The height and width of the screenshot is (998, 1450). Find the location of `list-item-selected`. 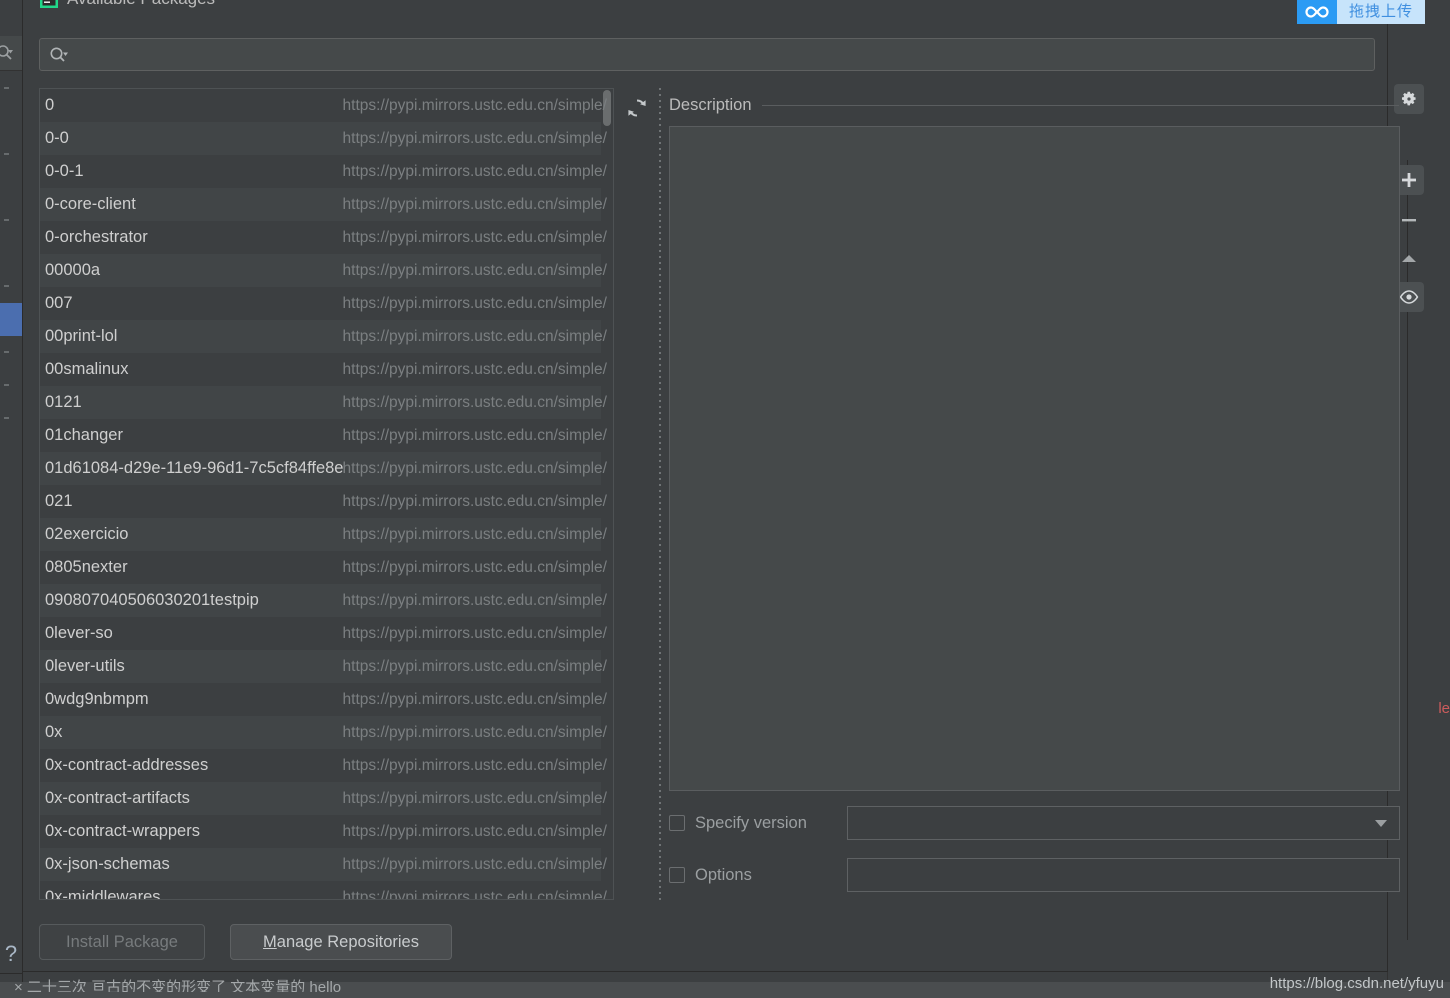

list-item-selected is located at coordinates (11, 319).